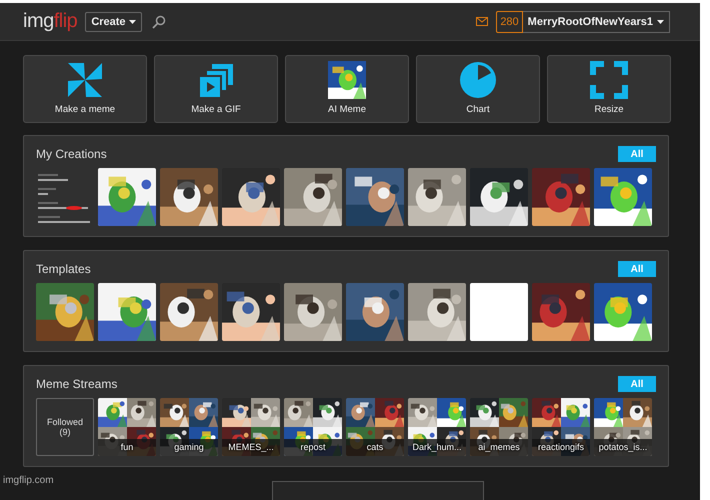 This screenshot has width=710, height=500. I want to click on logo: imgflip, so click(50, 21).